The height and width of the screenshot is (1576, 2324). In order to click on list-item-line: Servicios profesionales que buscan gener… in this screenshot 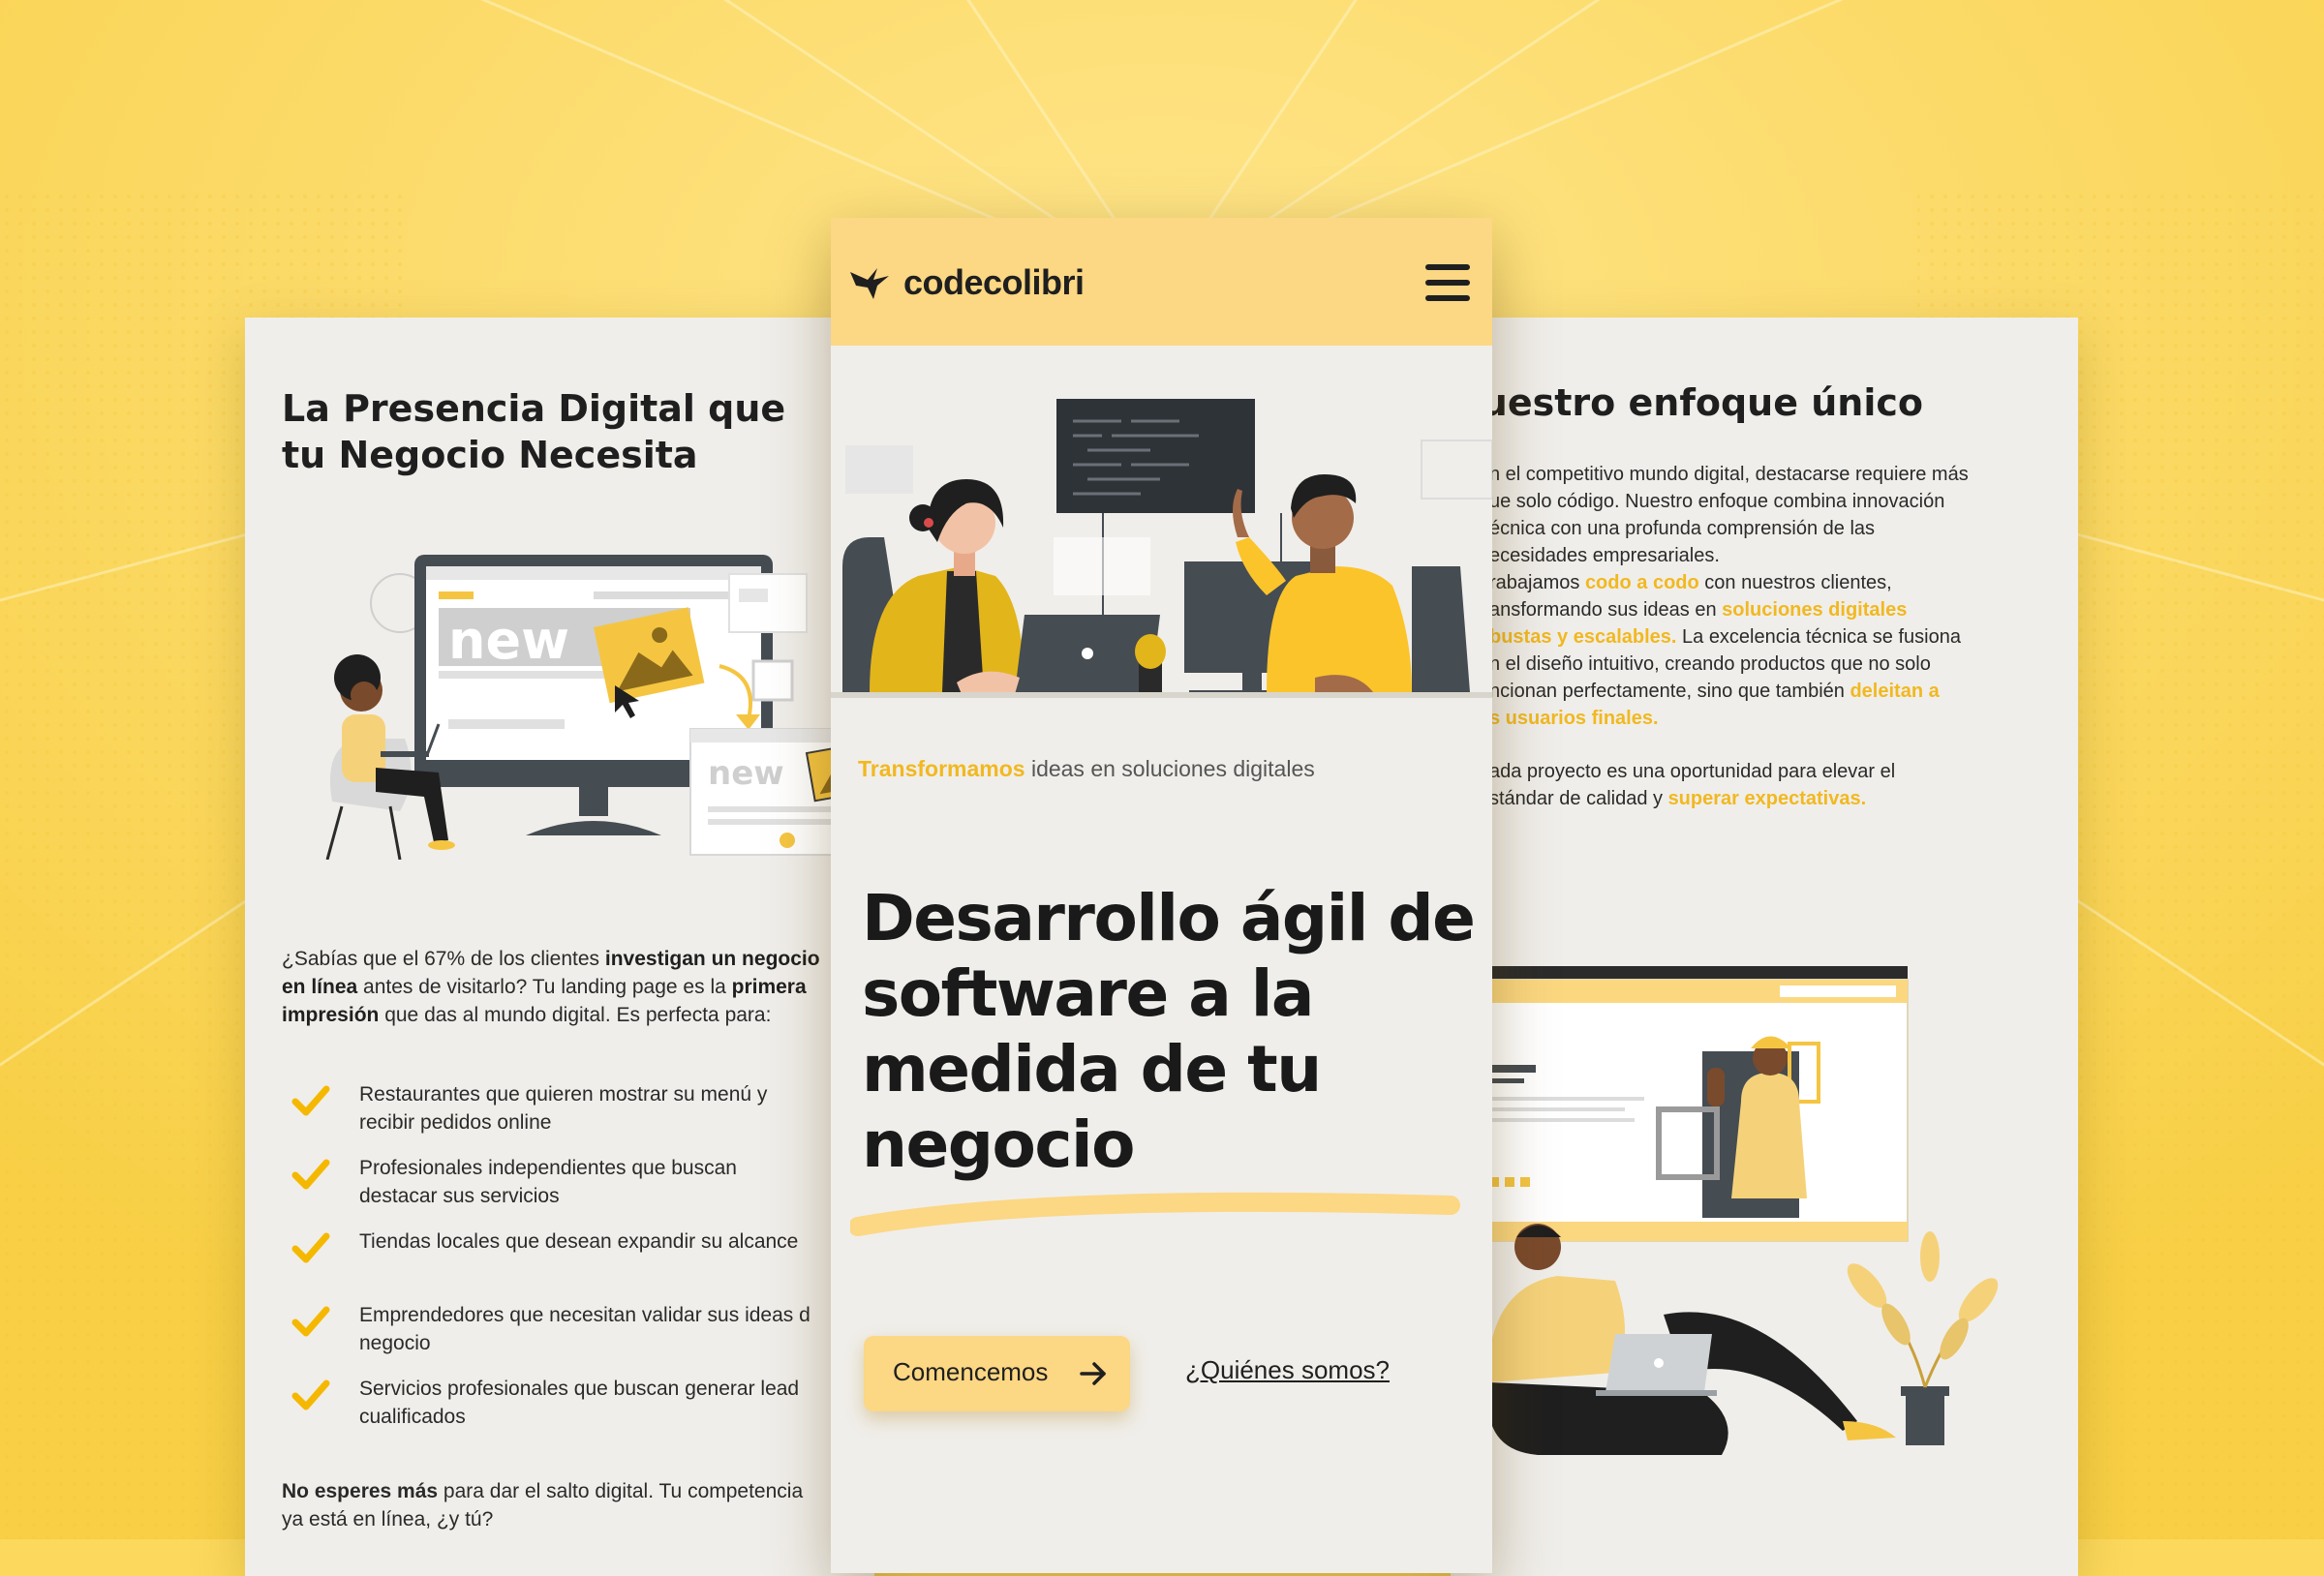, I will do `click(580, 1389)`.